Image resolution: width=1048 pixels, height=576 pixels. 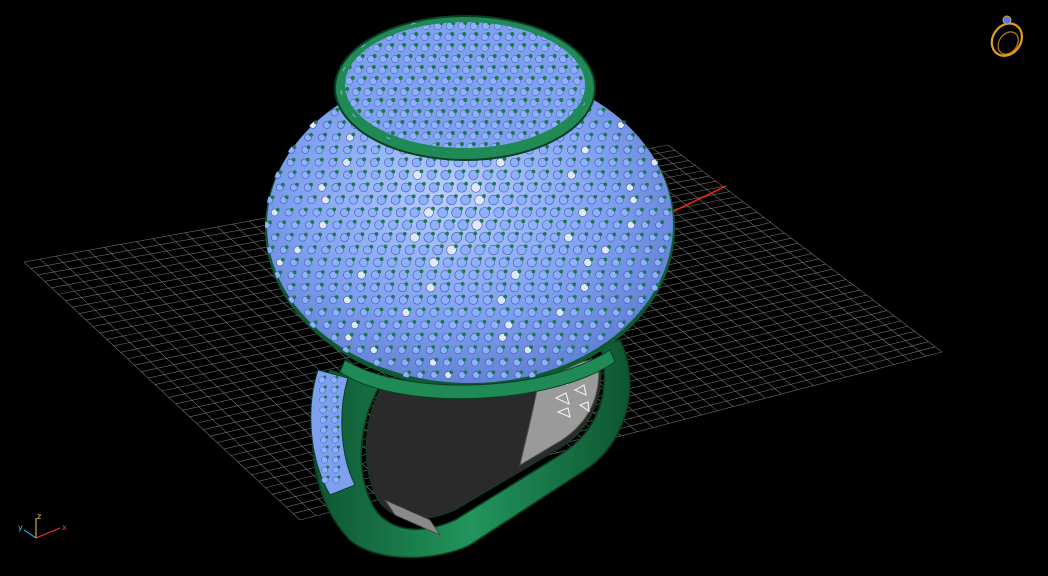 What do you see at coordinates (42, 525) in the screenshot?
I see `axis-triad: x z y` at bounding box center [42, 525].